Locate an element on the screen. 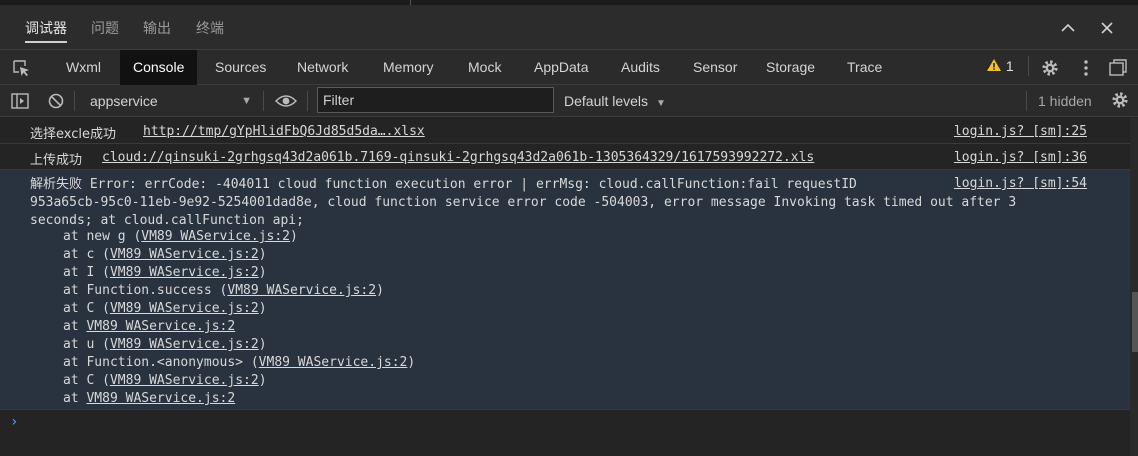 The height and width of the screenshot is (456, 1138). inspect-element-icon is located at coordinates (21, 68).